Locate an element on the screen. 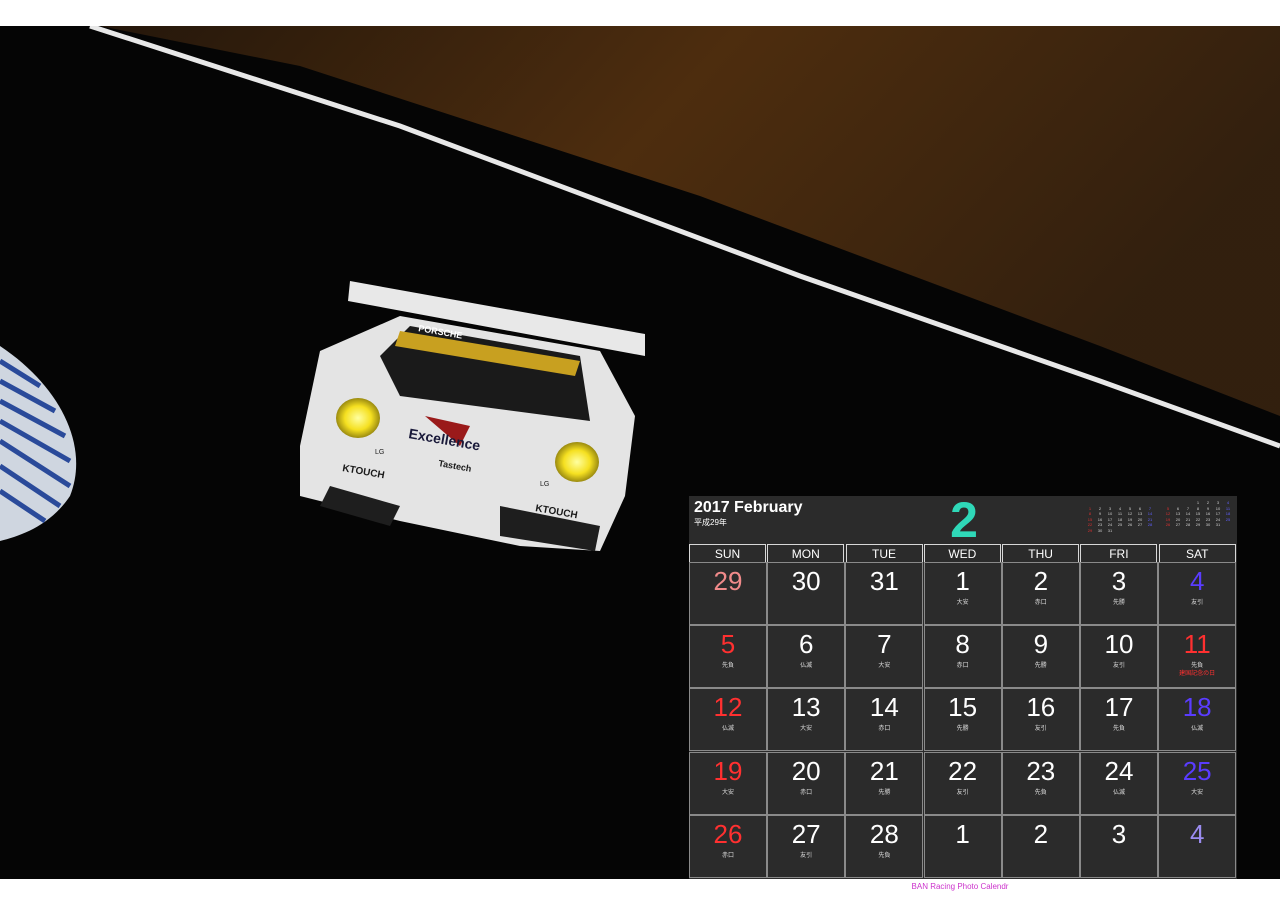 This screenshot has height=905, width=1280. day-cell: 21 先勝 is located at coordinates (884, 783).